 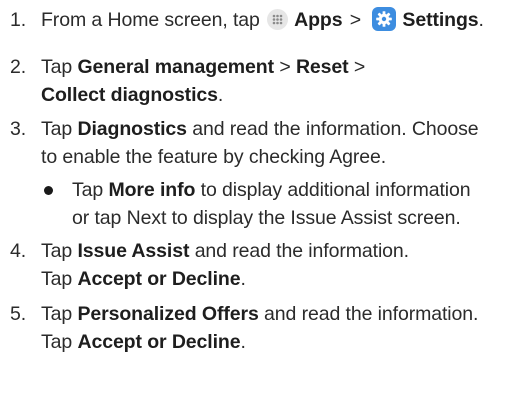 What do you see at coordinates (214, 157) in the screenshot?
I see `step-rest: to enable the feature by checking Agree.` at bounding box center [214, 157].